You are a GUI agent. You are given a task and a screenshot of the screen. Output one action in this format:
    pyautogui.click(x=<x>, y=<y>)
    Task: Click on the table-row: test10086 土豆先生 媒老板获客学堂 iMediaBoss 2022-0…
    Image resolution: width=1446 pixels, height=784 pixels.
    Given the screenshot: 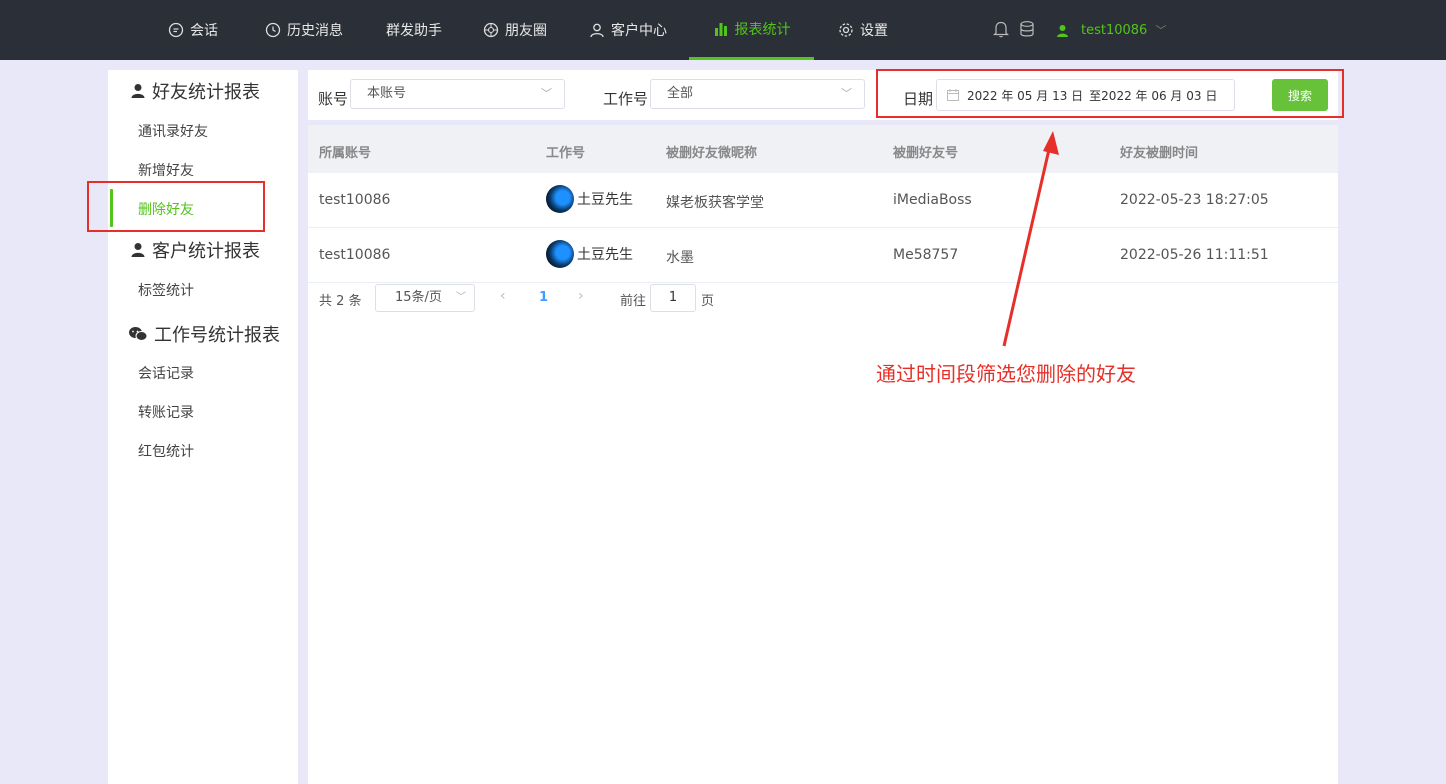 What is the action you would take?
    pyautogui.click(x=823, y=200)
    